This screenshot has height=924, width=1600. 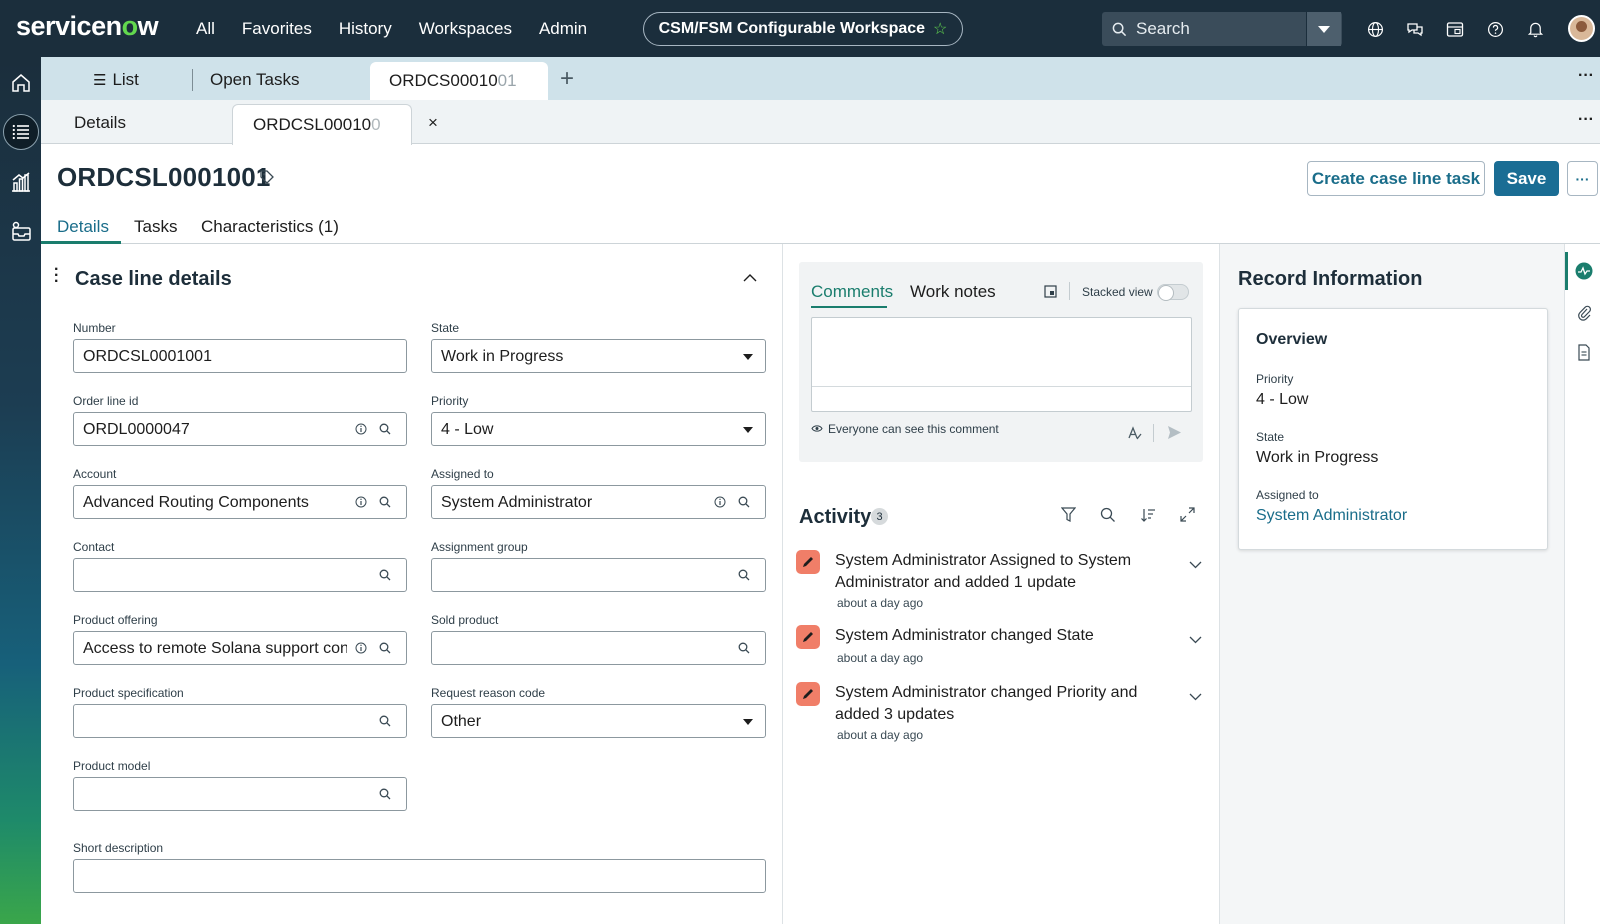 I want to click on subtab-details: Details, so click(x=83, y=227).